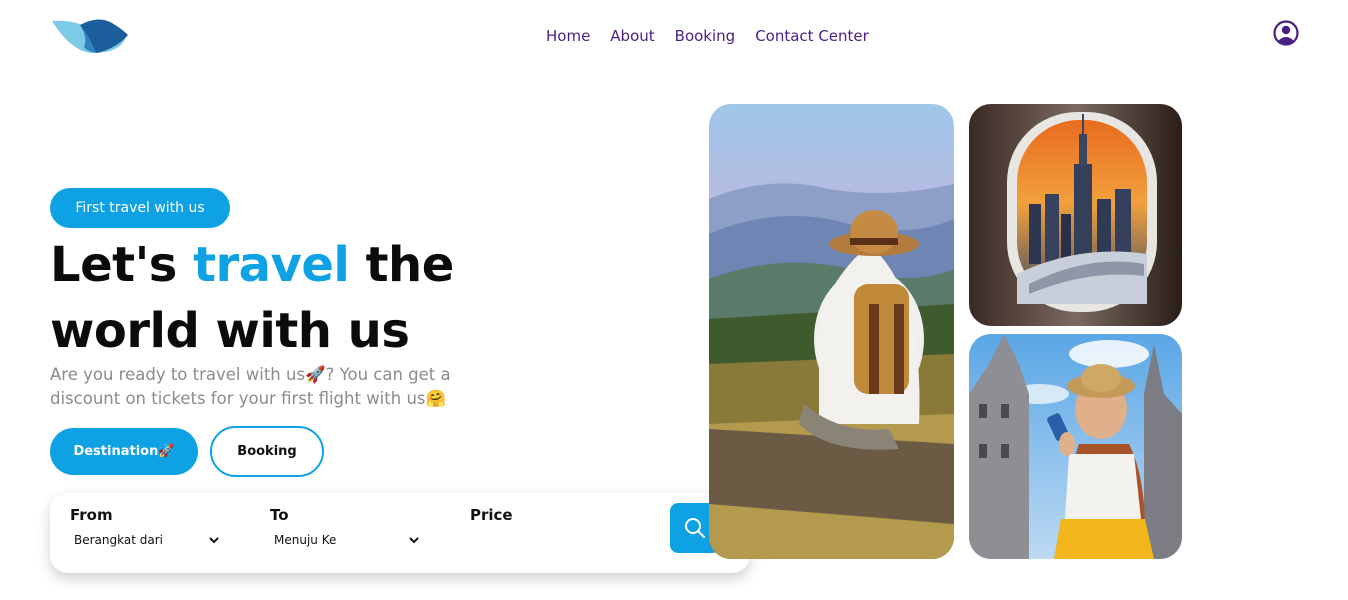 The height and width of the screenshot is (600, 1348). I want to click on nav-about: About, so click(632, 36).